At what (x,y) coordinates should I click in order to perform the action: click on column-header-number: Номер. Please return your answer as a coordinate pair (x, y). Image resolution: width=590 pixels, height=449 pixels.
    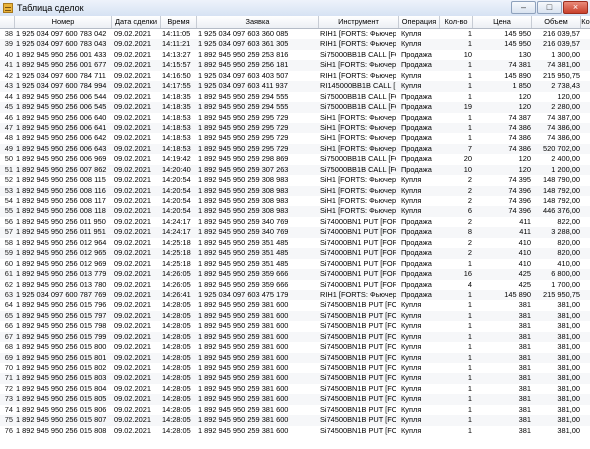
    Looking at the image, I should click on (63, 22).